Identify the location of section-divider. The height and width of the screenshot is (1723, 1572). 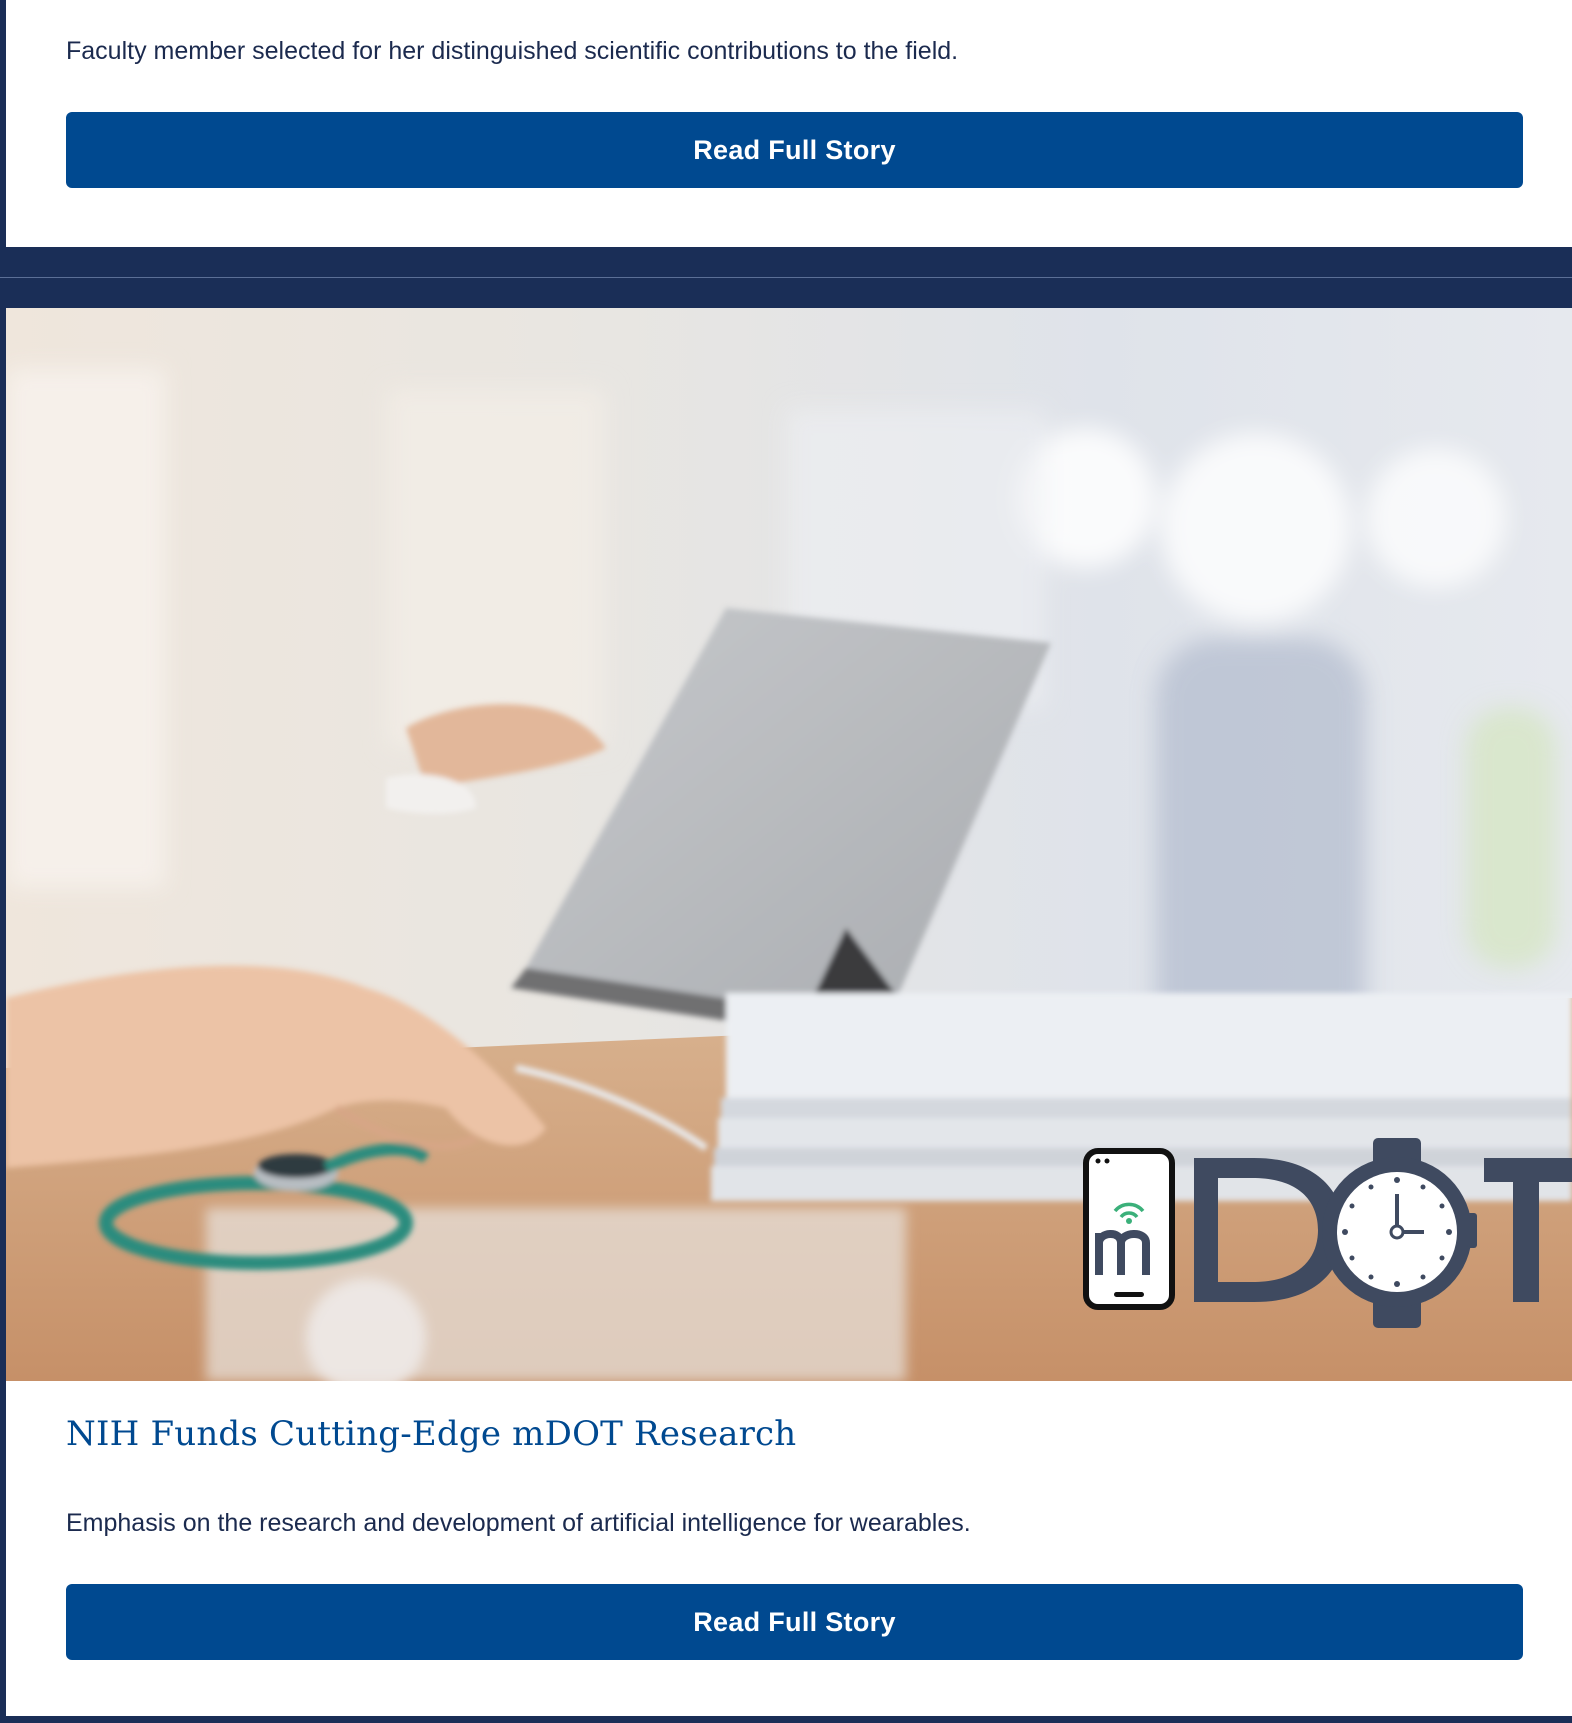
(786, 277).